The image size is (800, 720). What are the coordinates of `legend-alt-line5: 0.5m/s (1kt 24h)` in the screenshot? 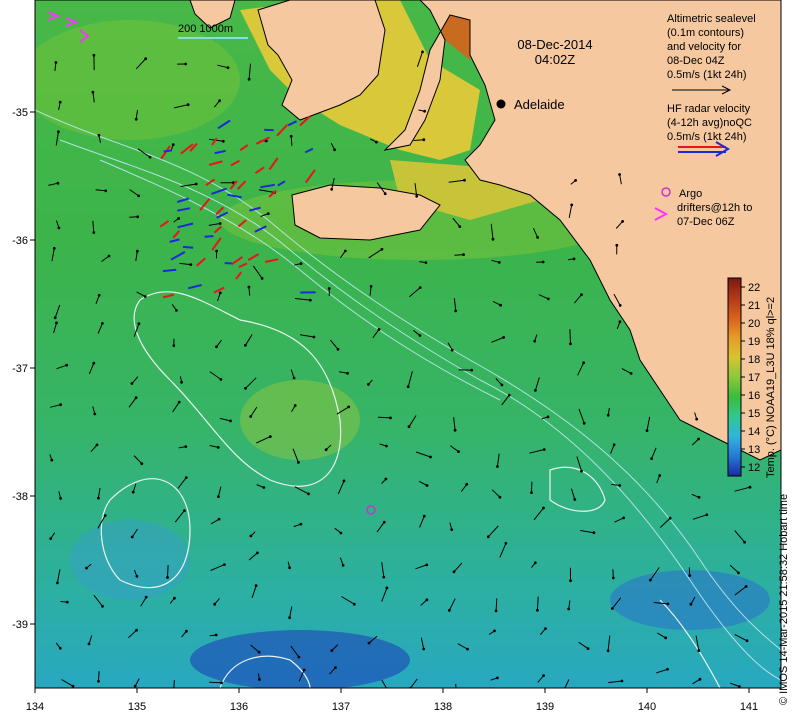 It's located at (706, 75).